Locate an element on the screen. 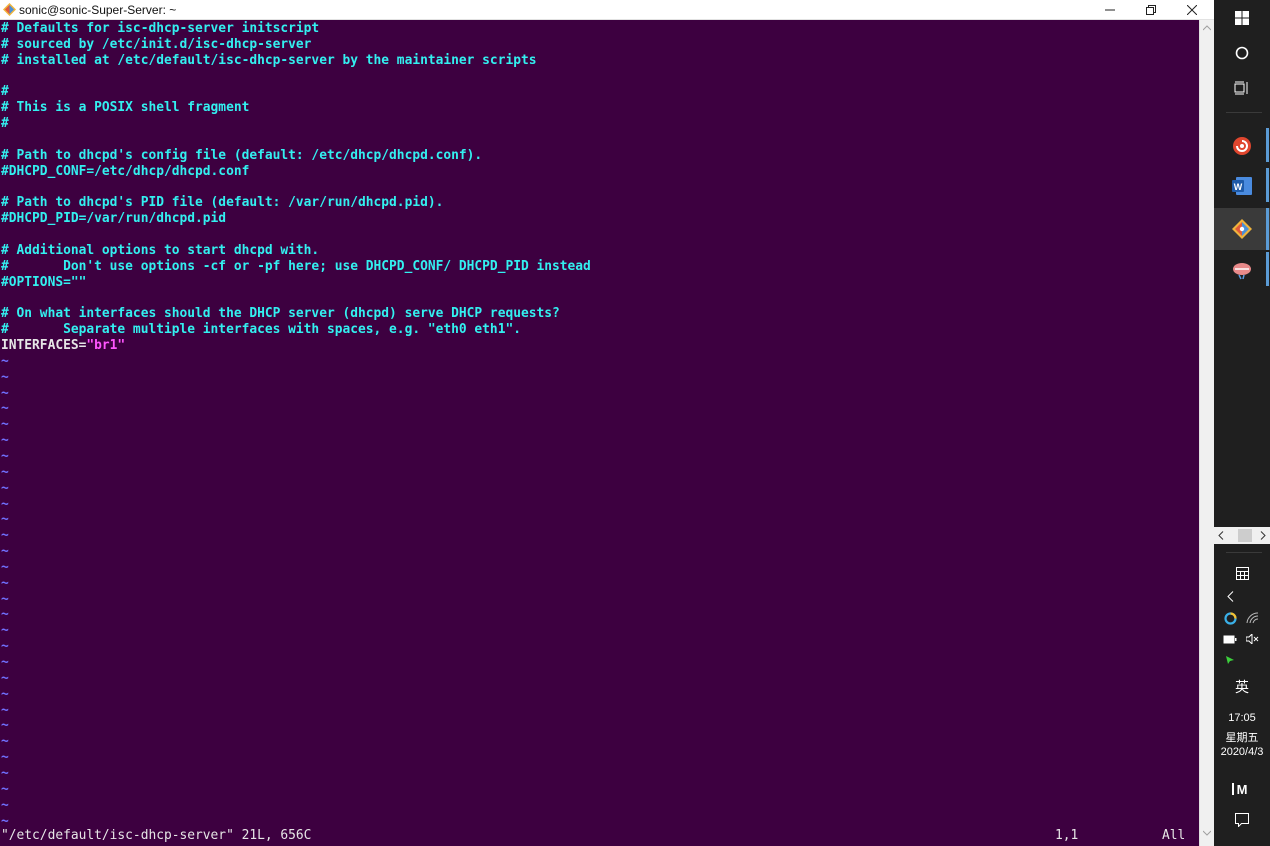 This screenshot has width=1270, height=846. ime-indicator: 英 is located at coordinates (1242, 687).